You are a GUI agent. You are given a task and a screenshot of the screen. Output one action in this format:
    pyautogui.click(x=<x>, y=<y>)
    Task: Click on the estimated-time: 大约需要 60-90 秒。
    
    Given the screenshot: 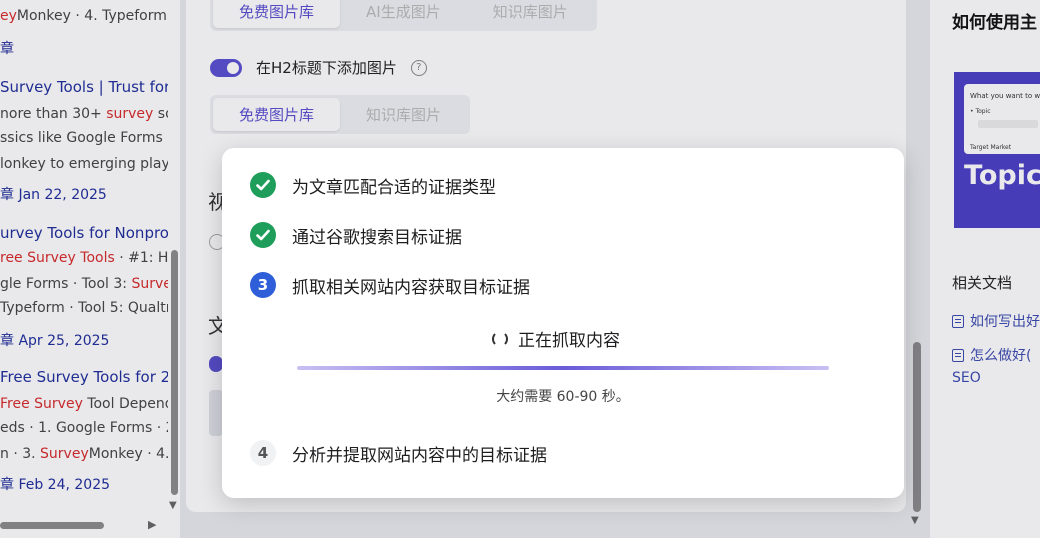 What is the action you would take?
    pyautogui.click(x=563, y=397)
    